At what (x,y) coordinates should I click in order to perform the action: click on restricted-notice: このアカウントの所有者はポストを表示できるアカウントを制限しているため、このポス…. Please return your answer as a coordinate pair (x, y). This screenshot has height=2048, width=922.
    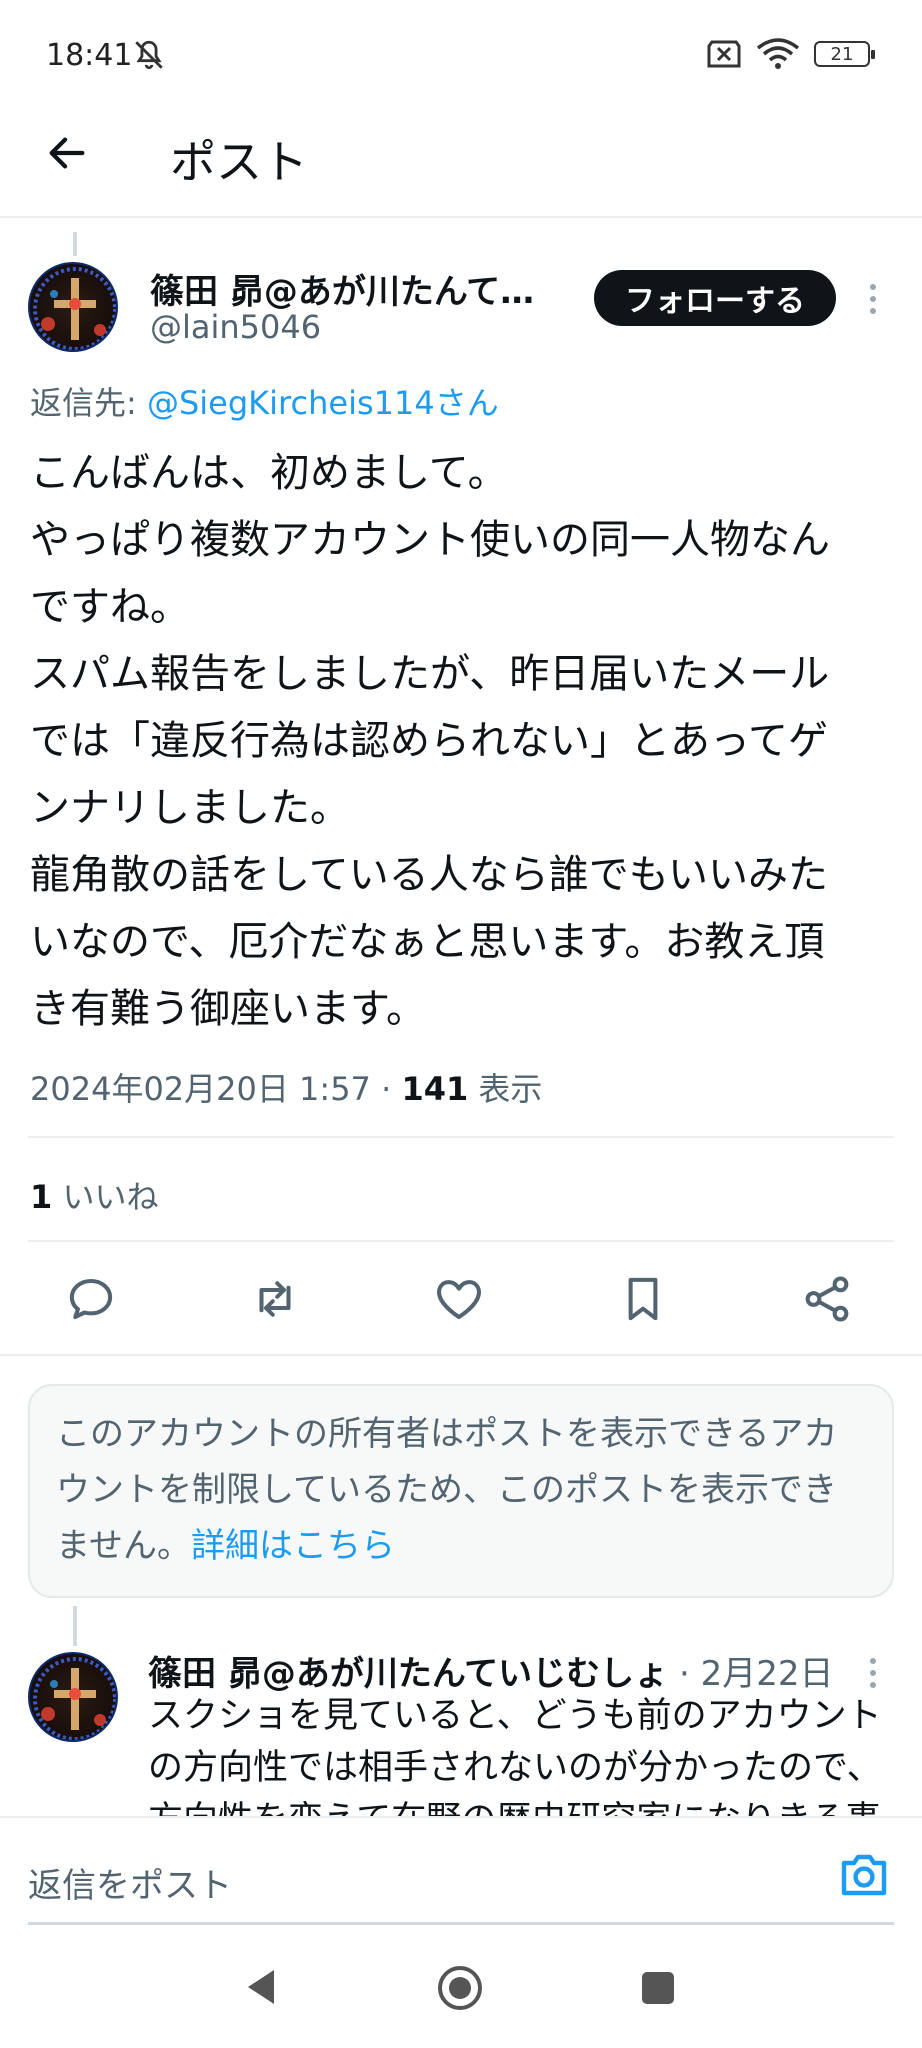
    Looking at the image, I should click on (461, 1491).